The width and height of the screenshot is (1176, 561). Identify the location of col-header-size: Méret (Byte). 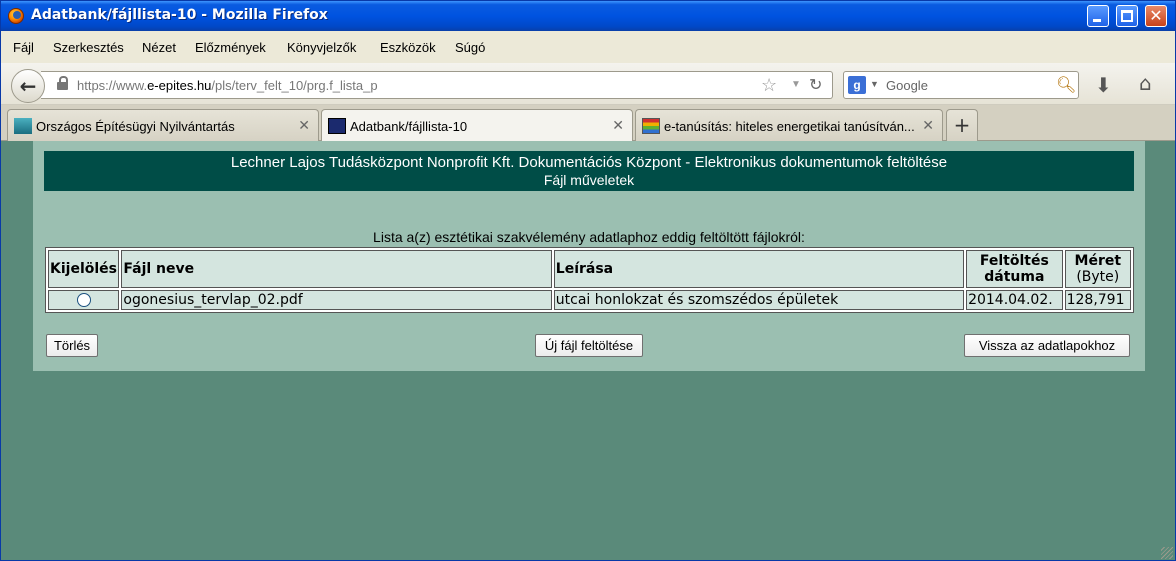
(1097, 269).